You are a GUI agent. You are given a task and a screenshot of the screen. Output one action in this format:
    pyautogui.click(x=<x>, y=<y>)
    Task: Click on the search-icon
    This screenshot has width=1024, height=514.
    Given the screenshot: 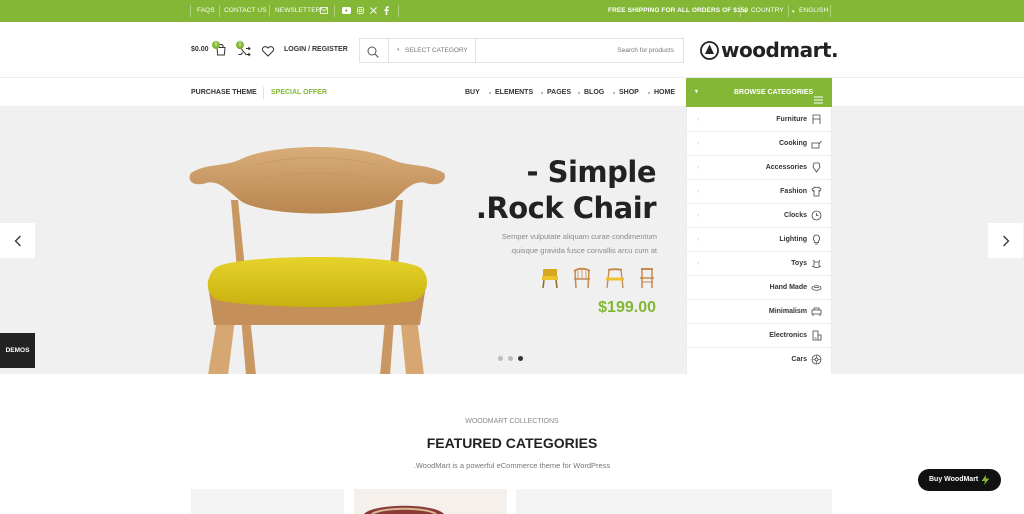 What is the action you would take?
    pyautogui.click(x=373, y=54)
    